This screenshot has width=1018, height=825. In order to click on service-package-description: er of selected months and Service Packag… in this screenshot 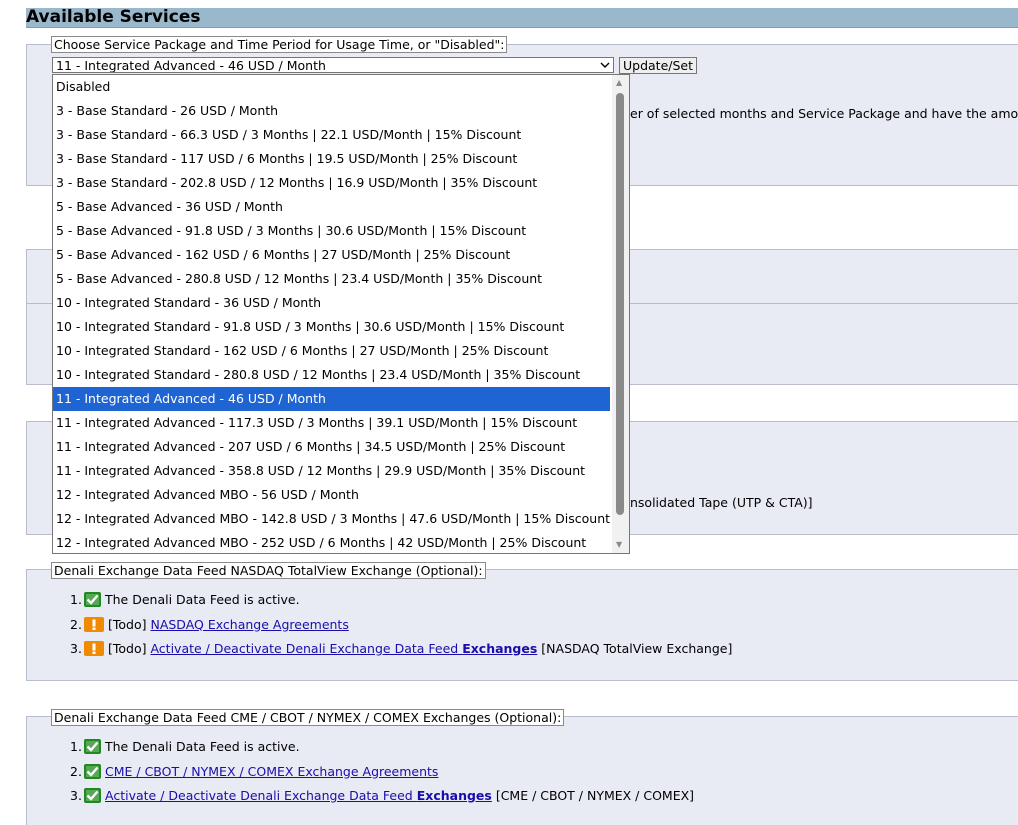, I will do `click(824, 113)`.